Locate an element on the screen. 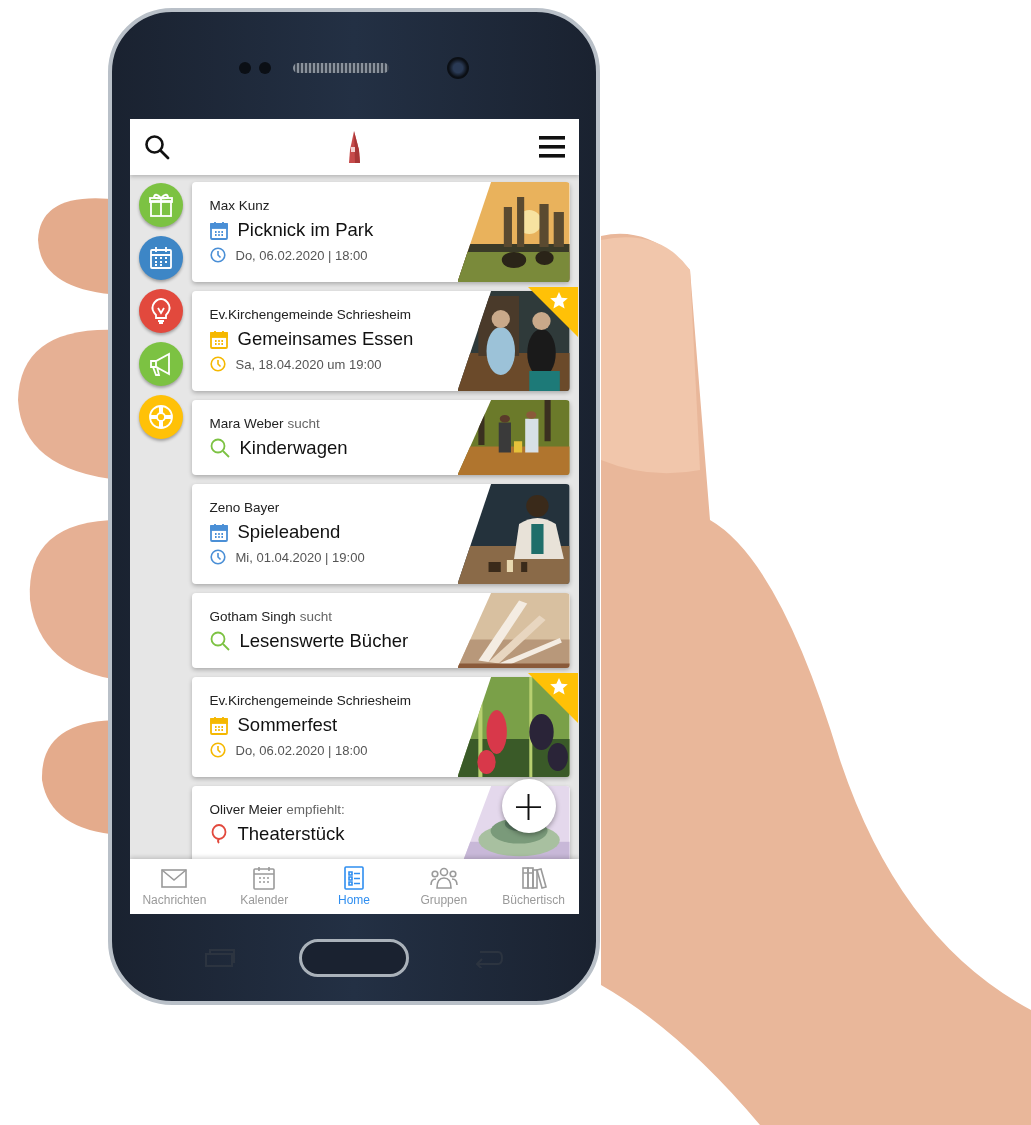 This screenshot has width=1031, height=1125. post-card: Max Kunz Picknick im Park Do, 06.02.2020 | 18:00 is located at coordinates (380, 232).